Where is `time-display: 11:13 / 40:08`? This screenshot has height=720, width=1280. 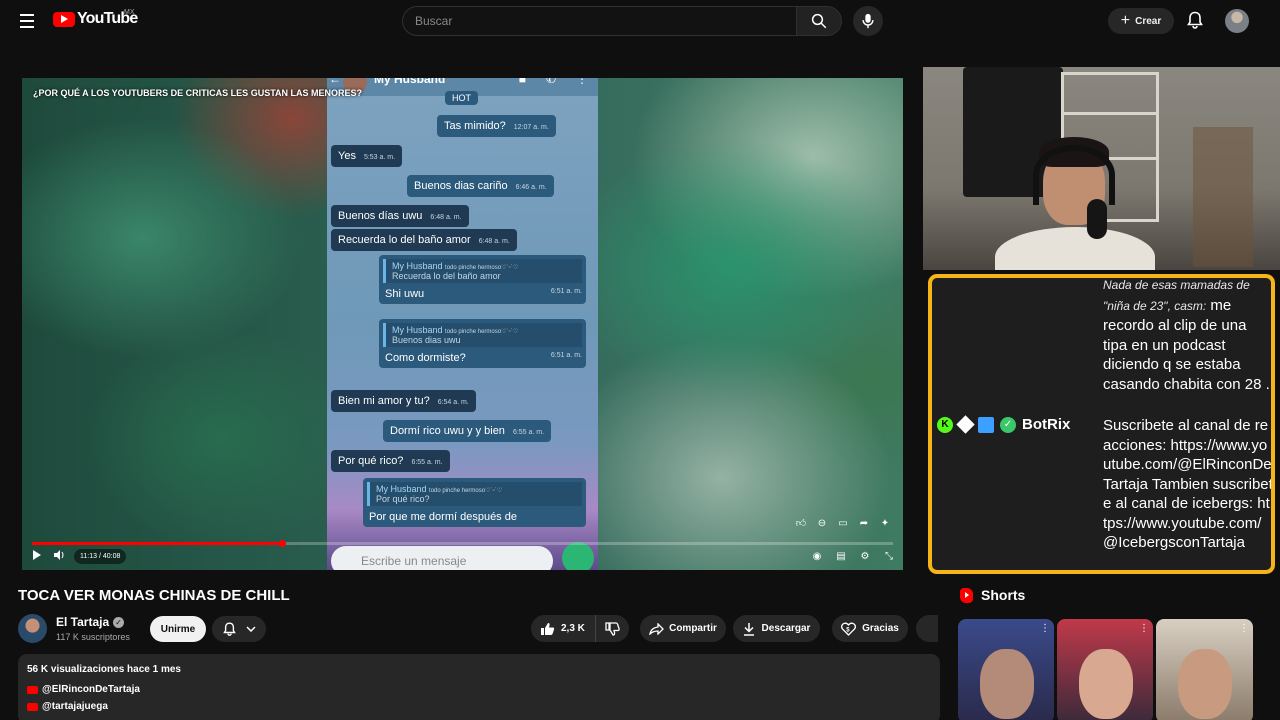 time-display: 11:13 / 40:08 is located at coordinates (100, 556).